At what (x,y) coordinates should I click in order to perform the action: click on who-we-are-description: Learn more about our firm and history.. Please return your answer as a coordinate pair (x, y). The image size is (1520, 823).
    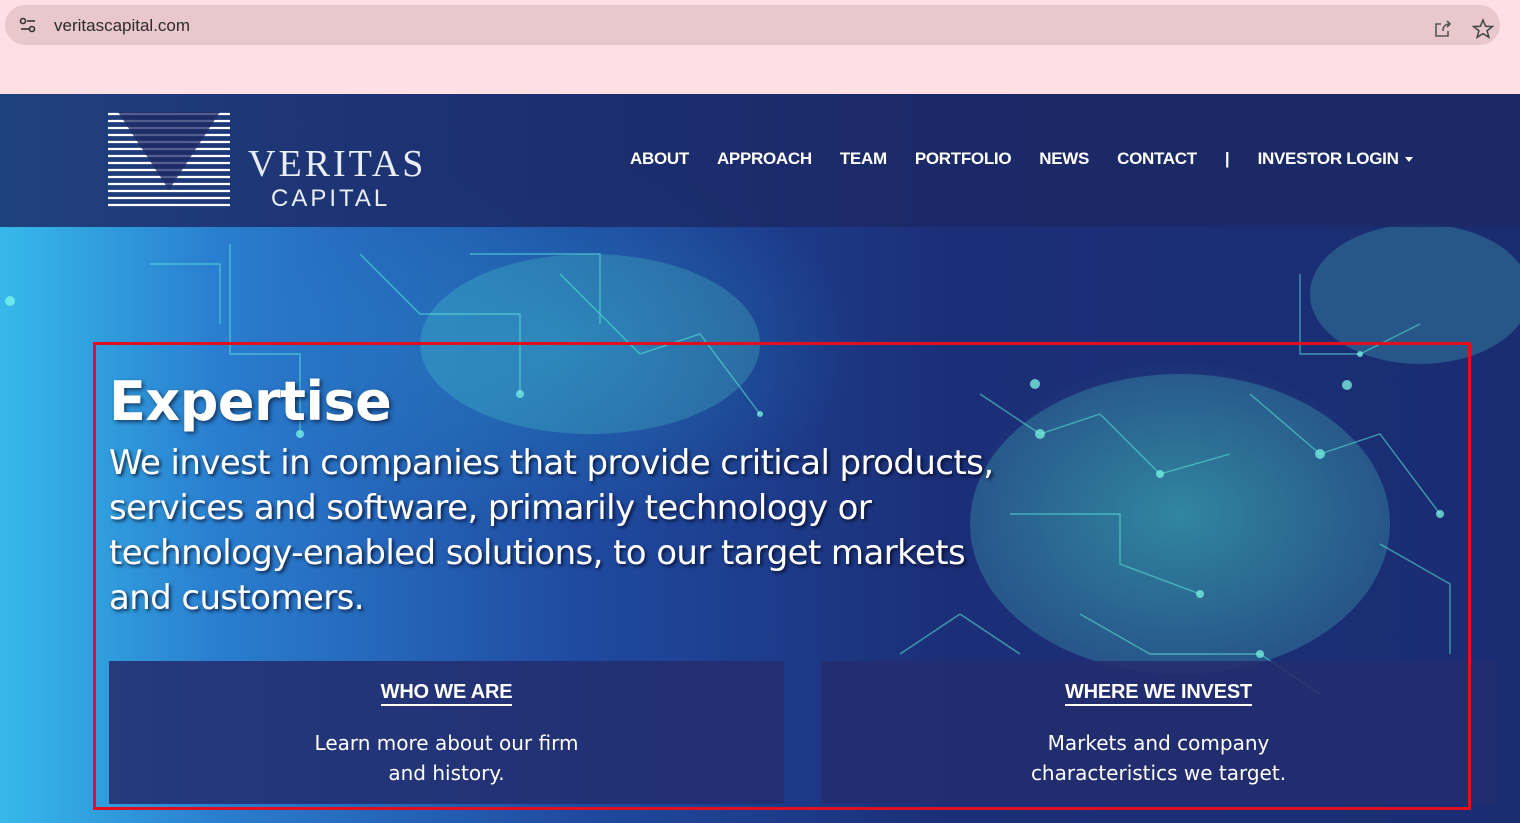
    Looking at the image, I should click on (446, 758).